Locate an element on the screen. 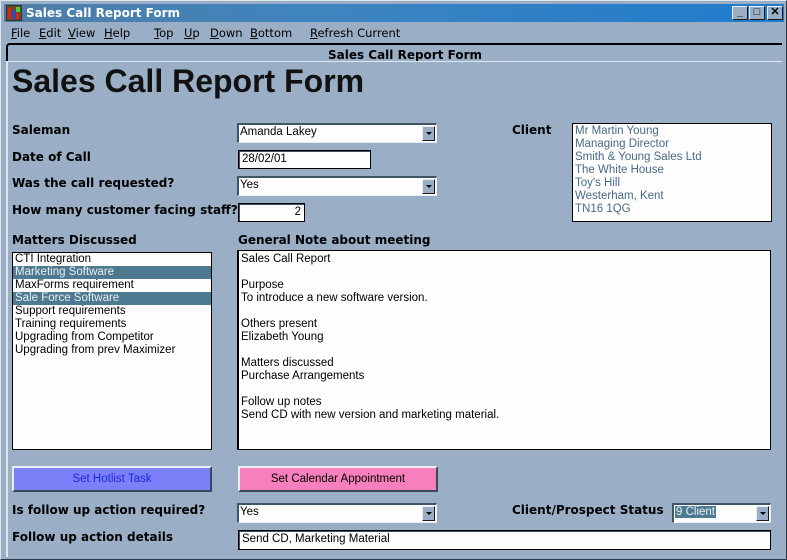 This screenshot has width=787, height=560. menu-top: Top is located at coordinates (163, 33).